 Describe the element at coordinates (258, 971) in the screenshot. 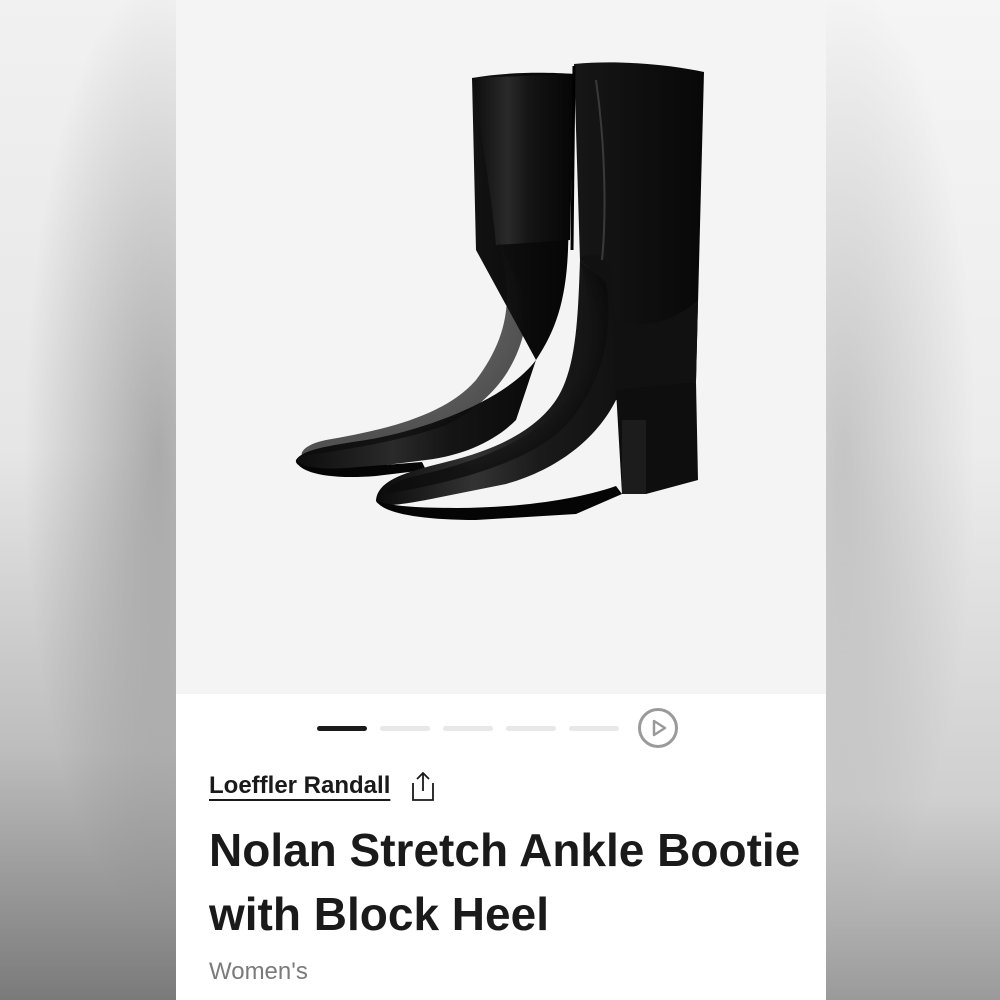

I see `product-category: Women's` at that location.